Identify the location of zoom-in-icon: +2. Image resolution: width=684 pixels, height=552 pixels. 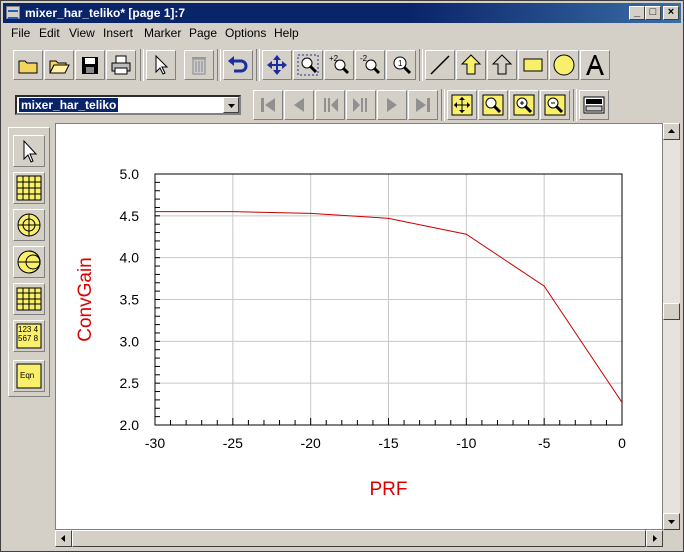
(339, 64).